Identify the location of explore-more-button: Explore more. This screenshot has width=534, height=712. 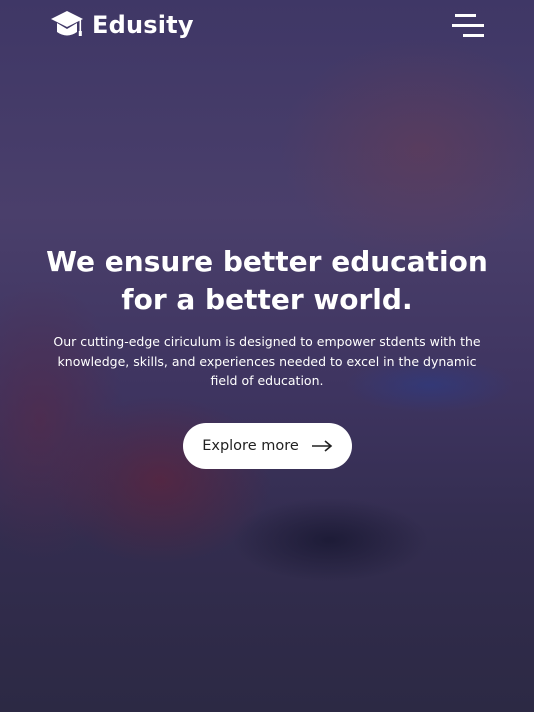
(267, 446).